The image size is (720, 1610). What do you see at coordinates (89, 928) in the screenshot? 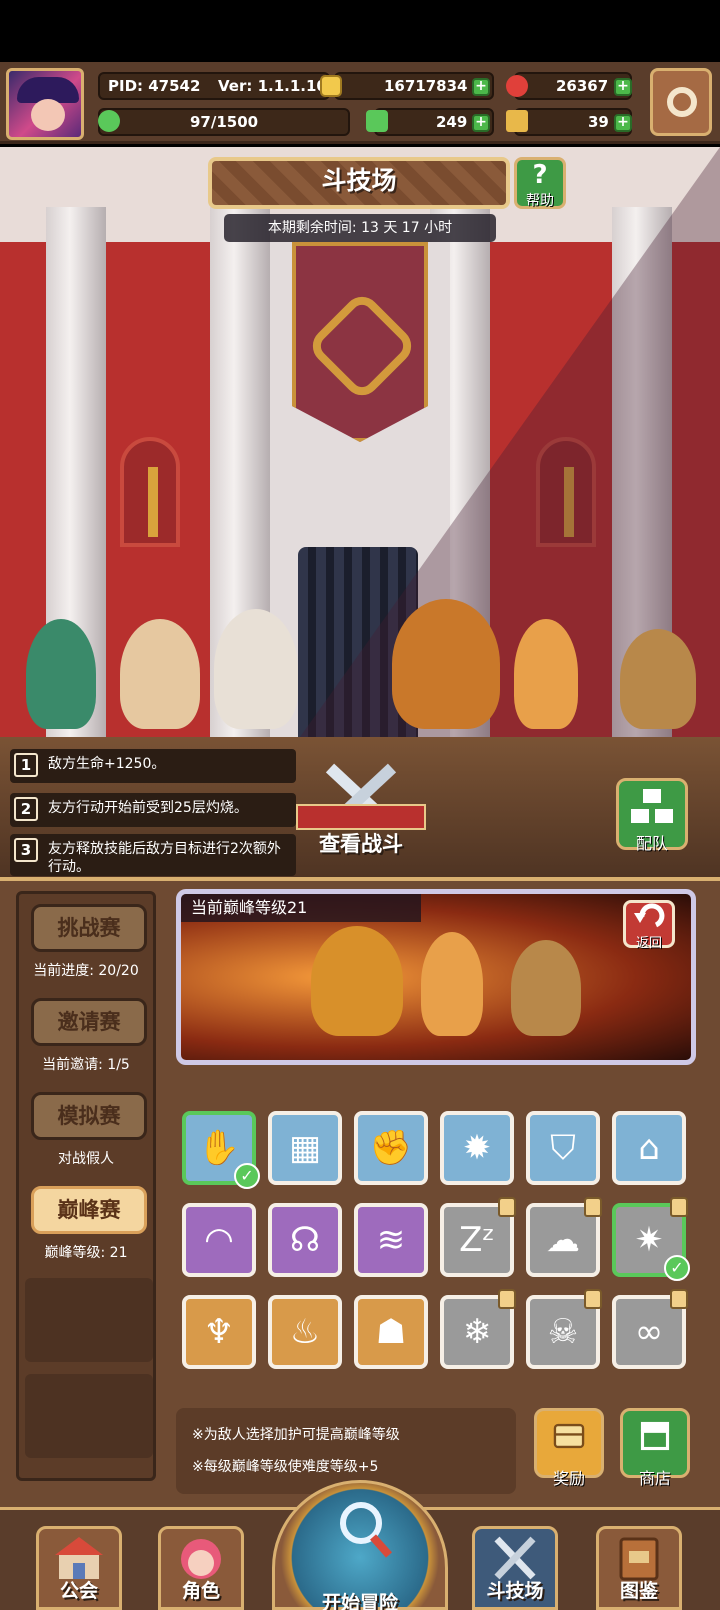
I see `challenge-mode-button: 挑战赛` at bounding box center [89, 928].